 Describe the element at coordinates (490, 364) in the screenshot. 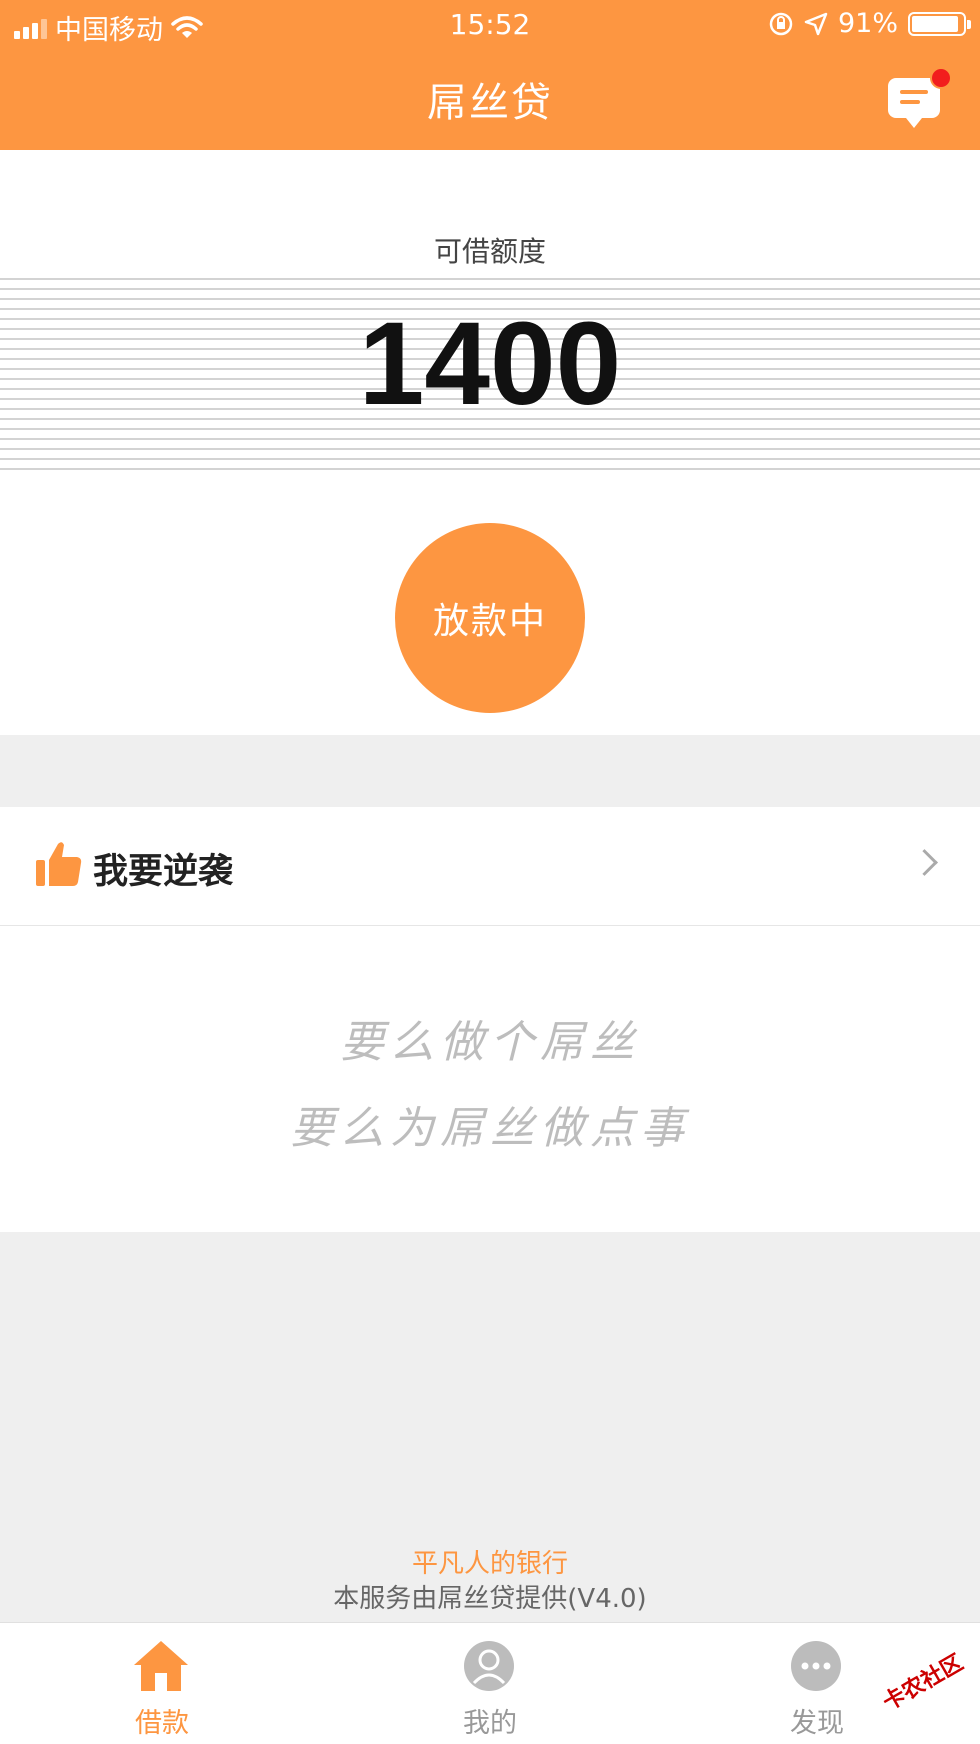

I see `credit-amount: 1400` at that location.